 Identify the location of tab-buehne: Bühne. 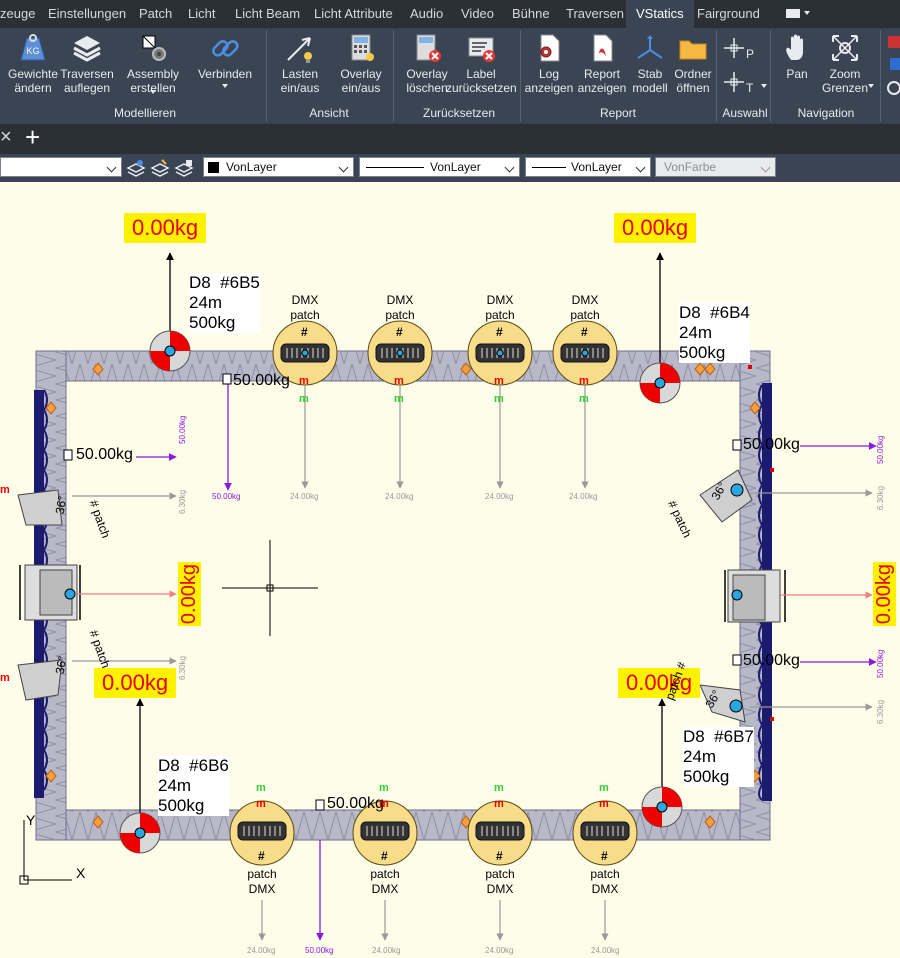
(531, 14).